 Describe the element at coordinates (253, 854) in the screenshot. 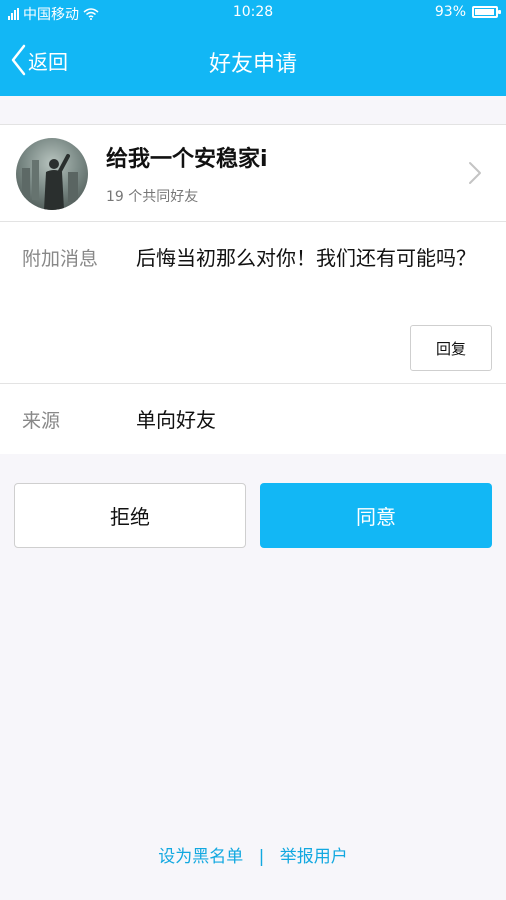

I see `footer-links: 设为黑名单 | 举报用户` at that location.